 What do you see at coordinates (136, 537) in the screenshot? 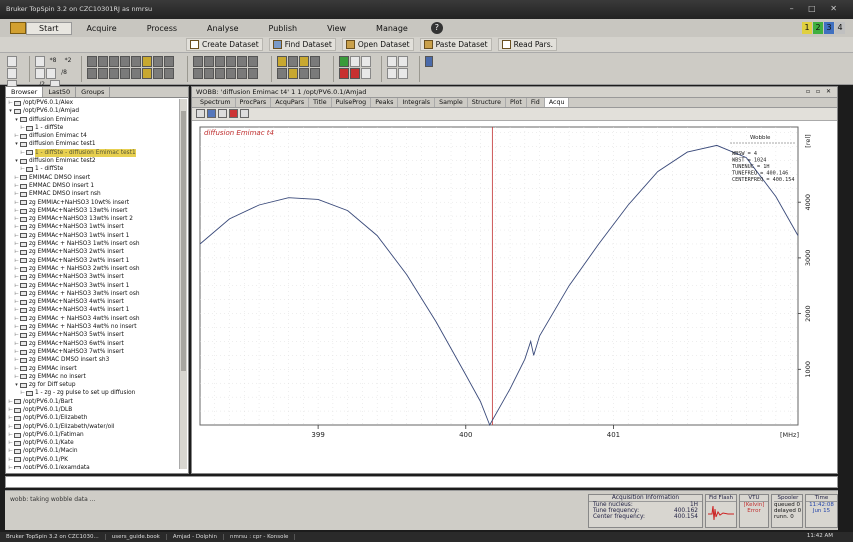
I see `taskbar-item-guide: users_guide.book` at bounding box center [136, 537].